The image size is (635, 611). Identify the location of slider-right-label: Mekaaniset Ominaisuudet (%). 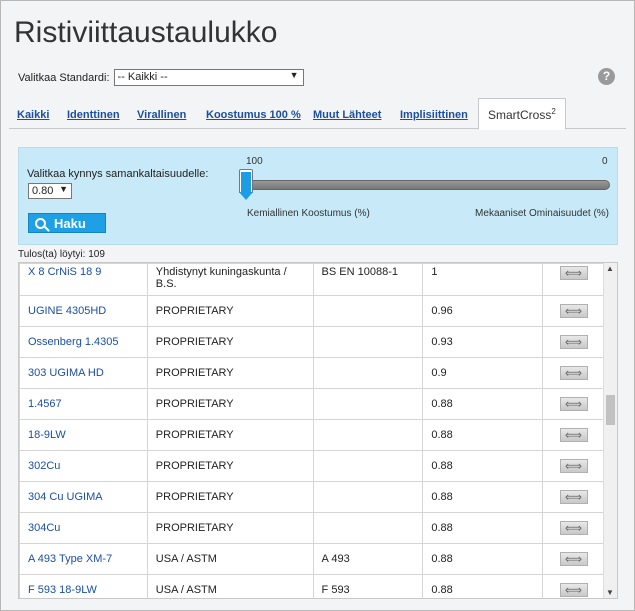
(542, 213).